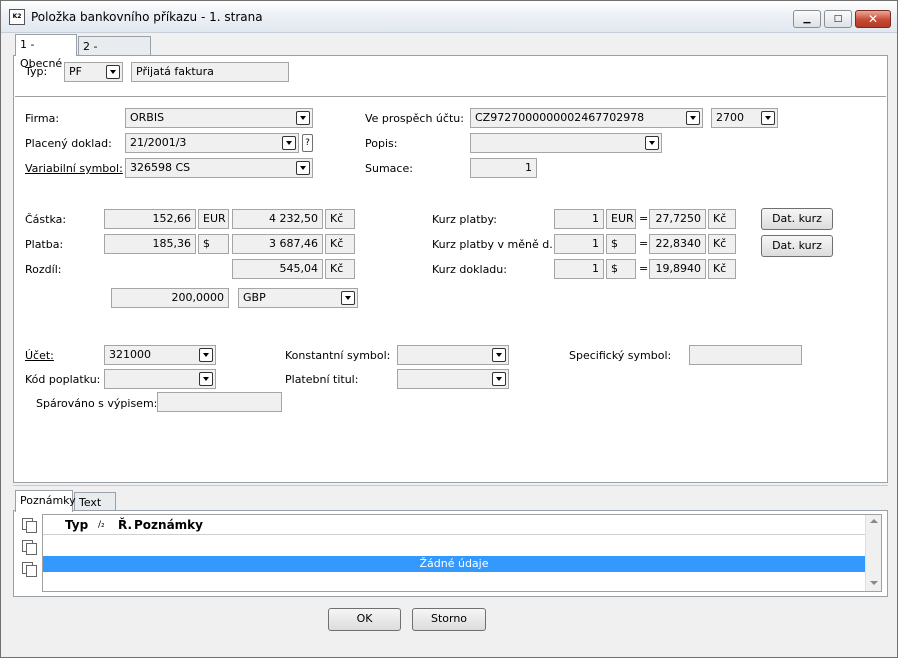 The image size is (898, 658). What do you see at coordinates (469, 269) in the screenshot?
I see `kurz-dokladu-label: Kurz dokladu:` at bounding box center [469, 269].